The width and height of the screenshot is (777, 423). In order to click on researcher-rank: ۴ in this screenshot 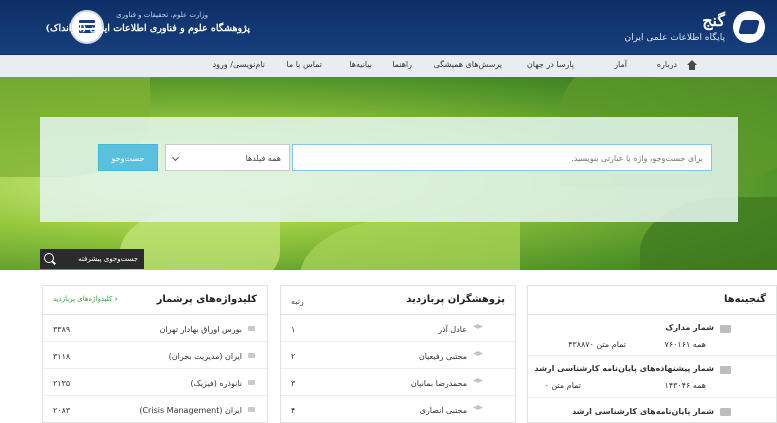, I will do `click(293, 410)`.